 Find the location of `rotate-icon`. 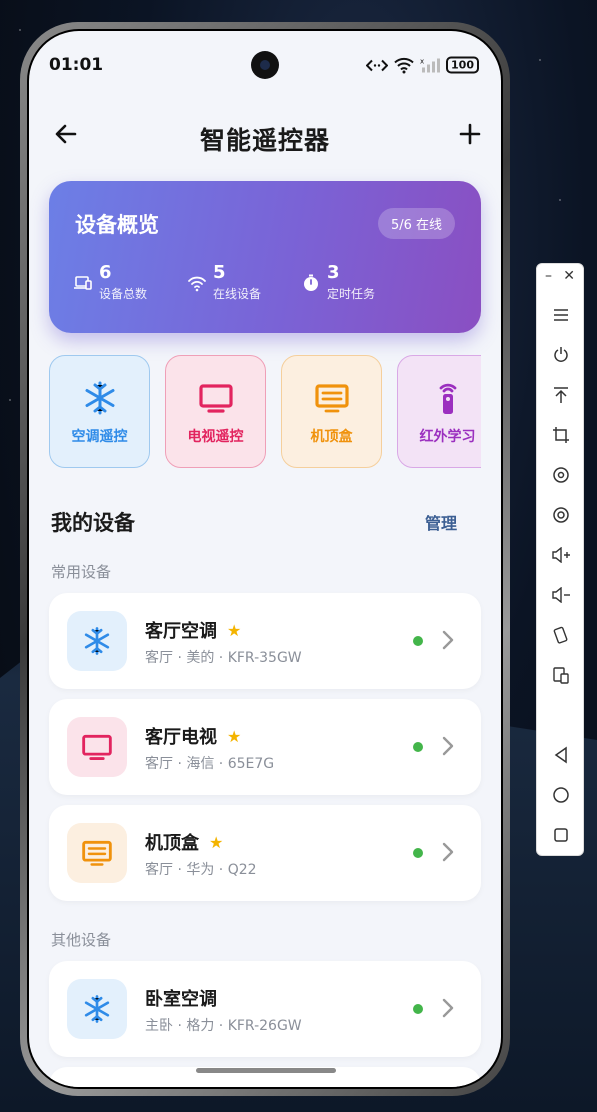

rotate-icon is located at coordinates (561, 475).